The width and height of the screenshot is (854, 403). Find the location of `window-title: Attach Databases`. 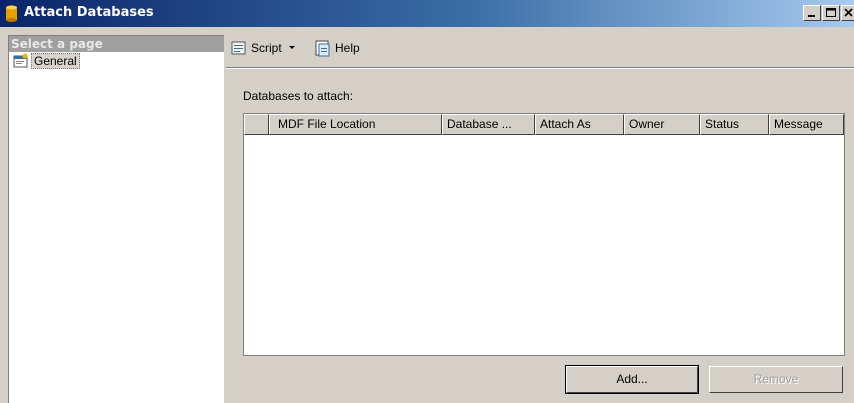

window-title: Attach Databases is located at coordinates (89, 12).